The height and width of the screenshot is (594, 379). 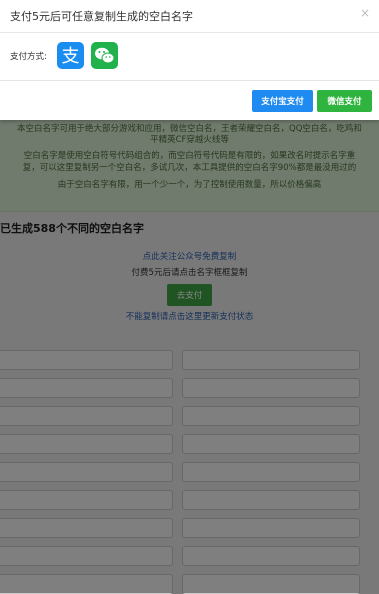 What do you see at coordinates (189, 80) in the screenshot?
I see `modal-divider` at bounding box center [189, 80].